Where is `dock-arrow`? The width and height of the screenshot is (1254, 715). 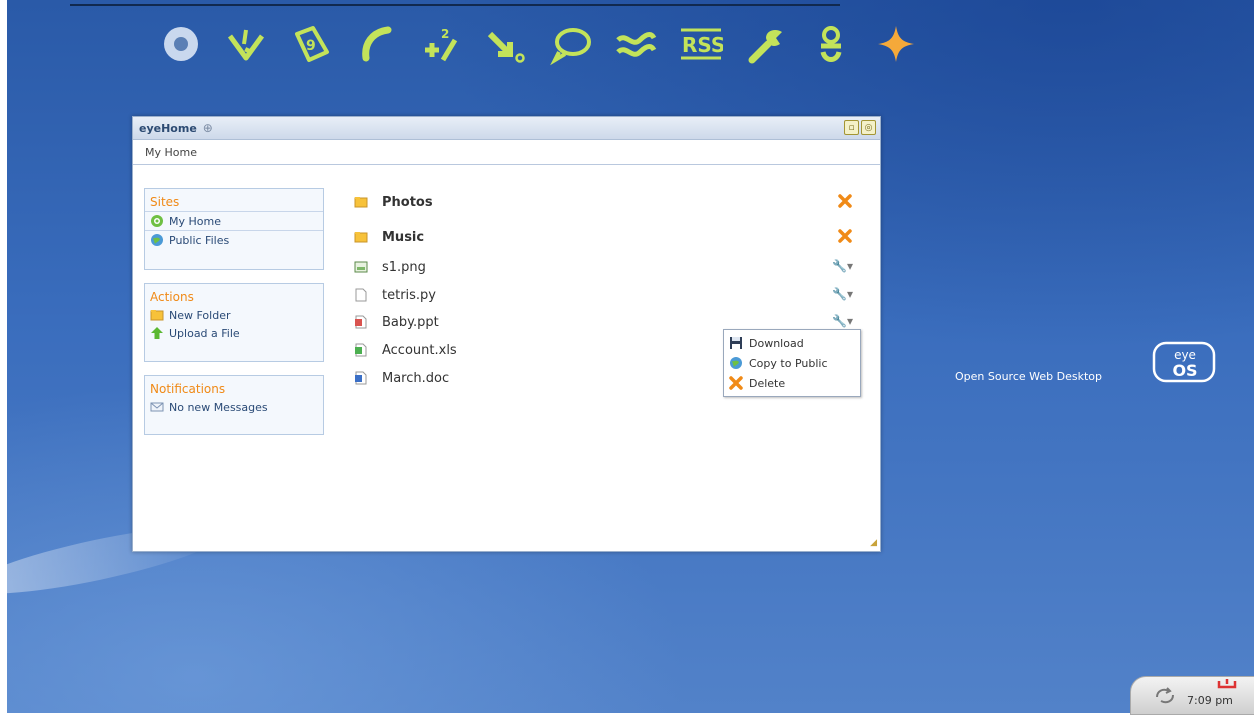 dock-arrow is located at coordinates (505, 44).